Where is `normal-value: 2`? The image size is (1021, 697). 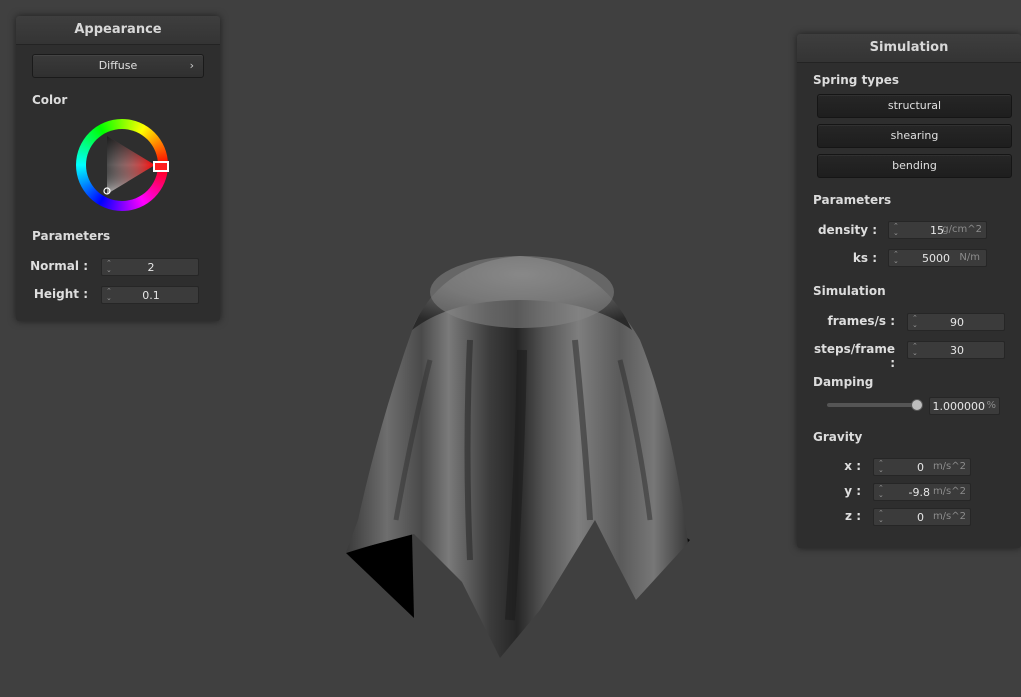
normal-value: 2 is located at coordinates (151, 267).